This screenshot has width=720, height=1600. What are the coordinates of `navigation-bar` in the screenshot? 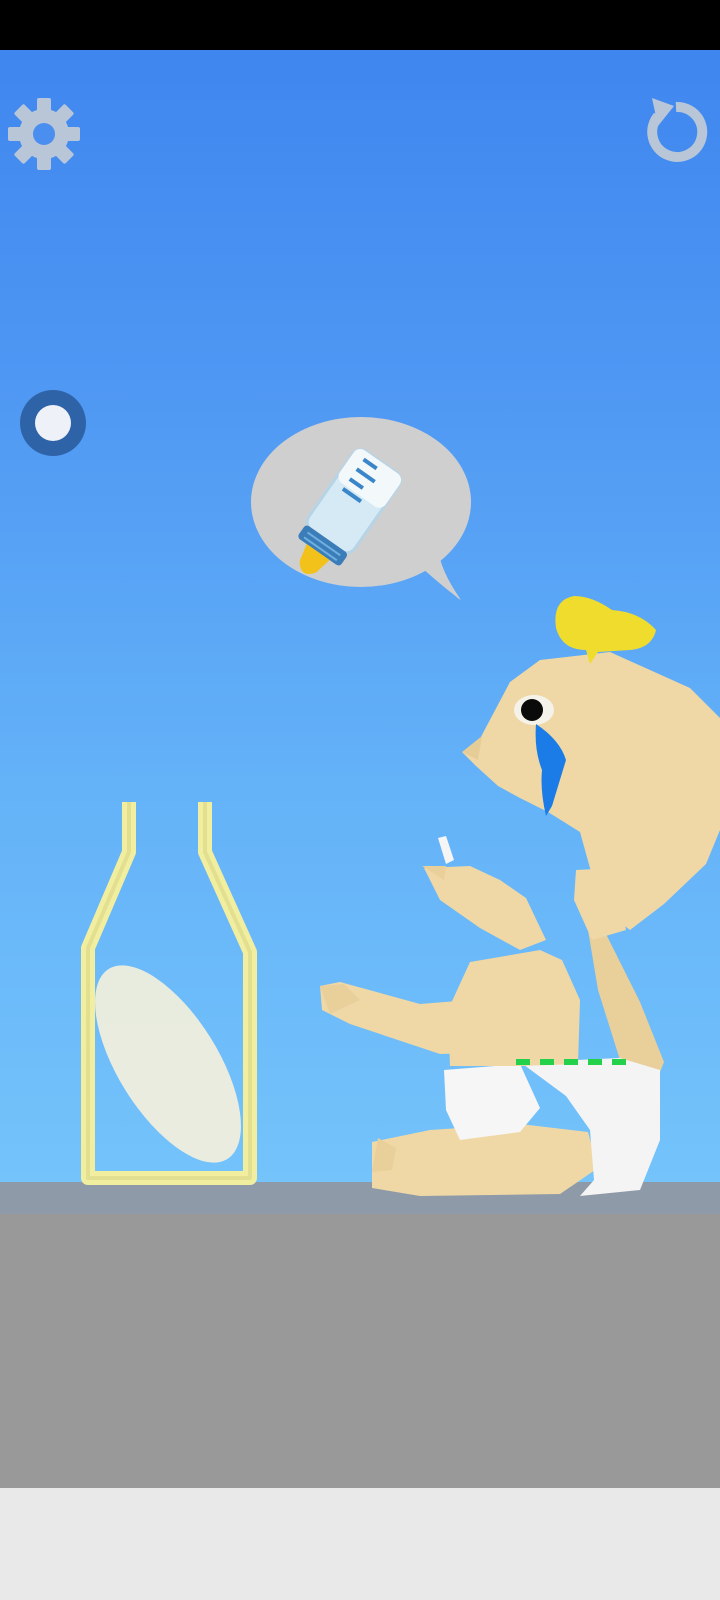 It's located at (360, 1544).